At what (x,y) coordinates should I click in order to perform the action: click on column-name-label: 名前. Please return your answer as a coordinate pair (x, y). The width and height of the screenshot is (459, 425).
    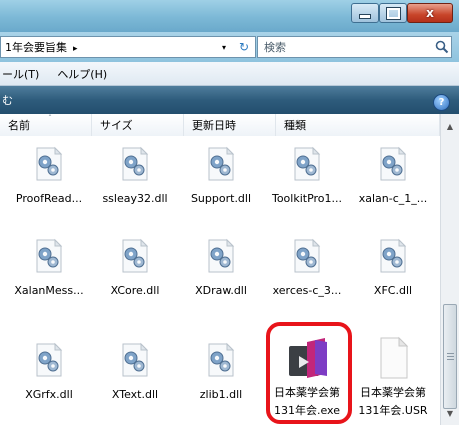
    Looking at the image, I should click on (19, 125).